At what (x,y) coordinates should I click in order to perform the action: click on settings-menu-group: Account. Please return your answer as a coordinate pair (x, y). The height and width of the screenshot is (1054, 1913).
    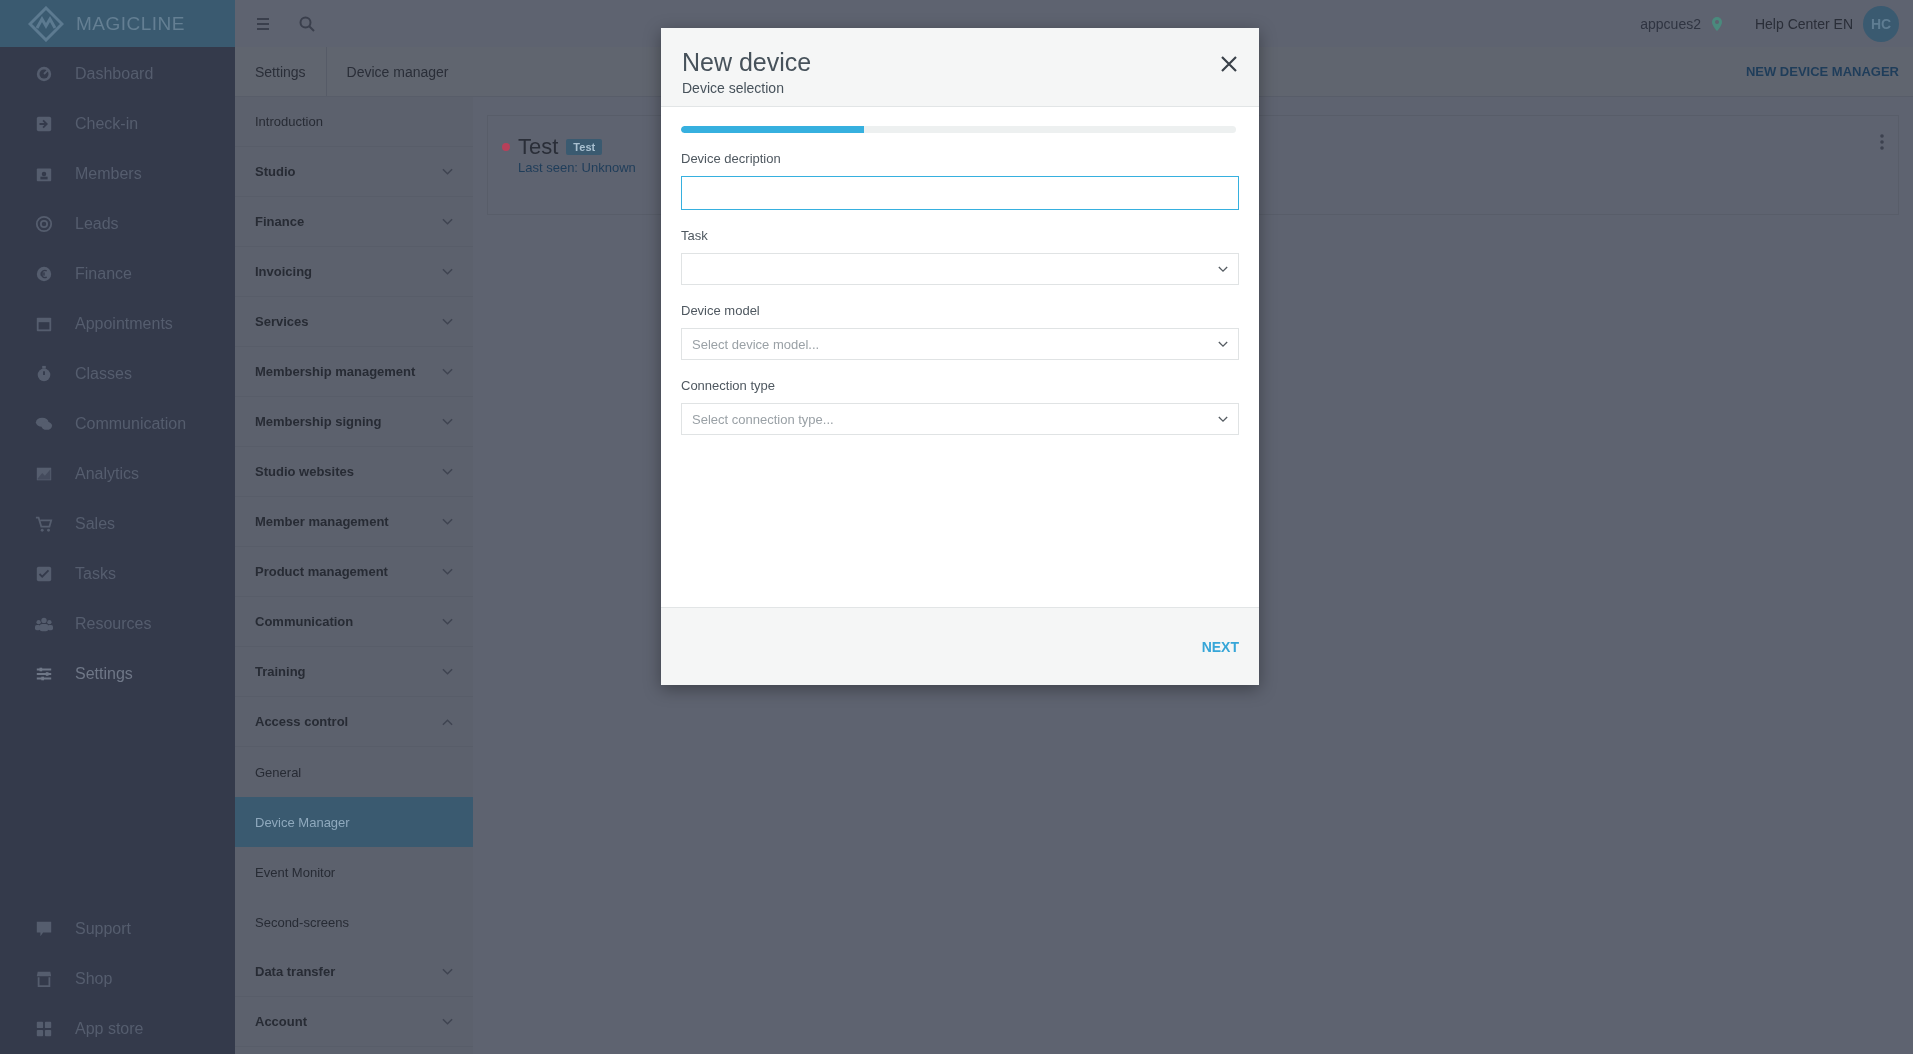
    Looking at the image, I should click on (354, 1022).